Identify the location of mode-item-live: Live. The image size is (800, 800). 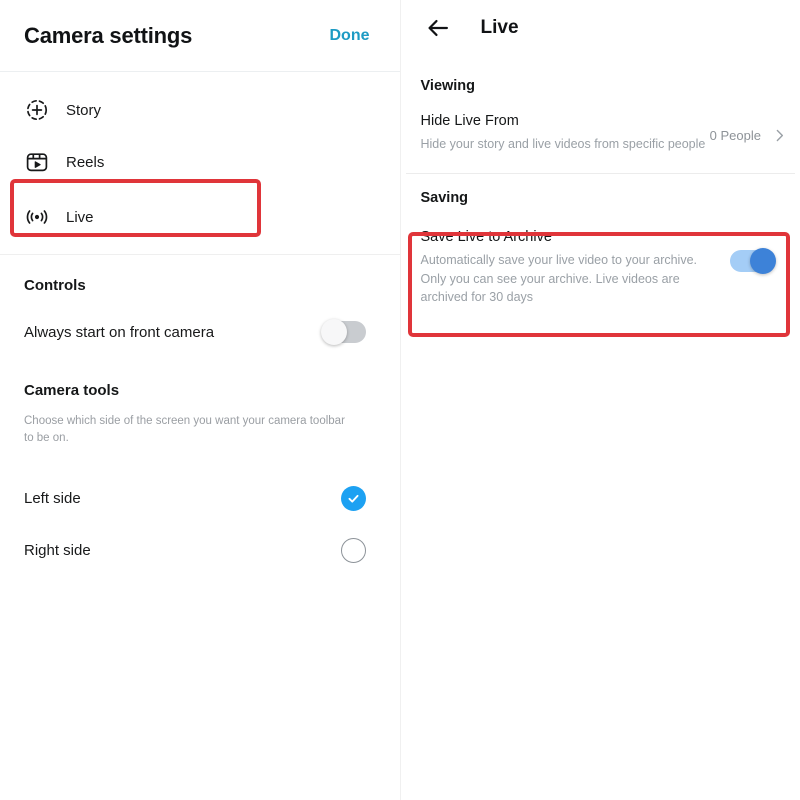
(200, 217).